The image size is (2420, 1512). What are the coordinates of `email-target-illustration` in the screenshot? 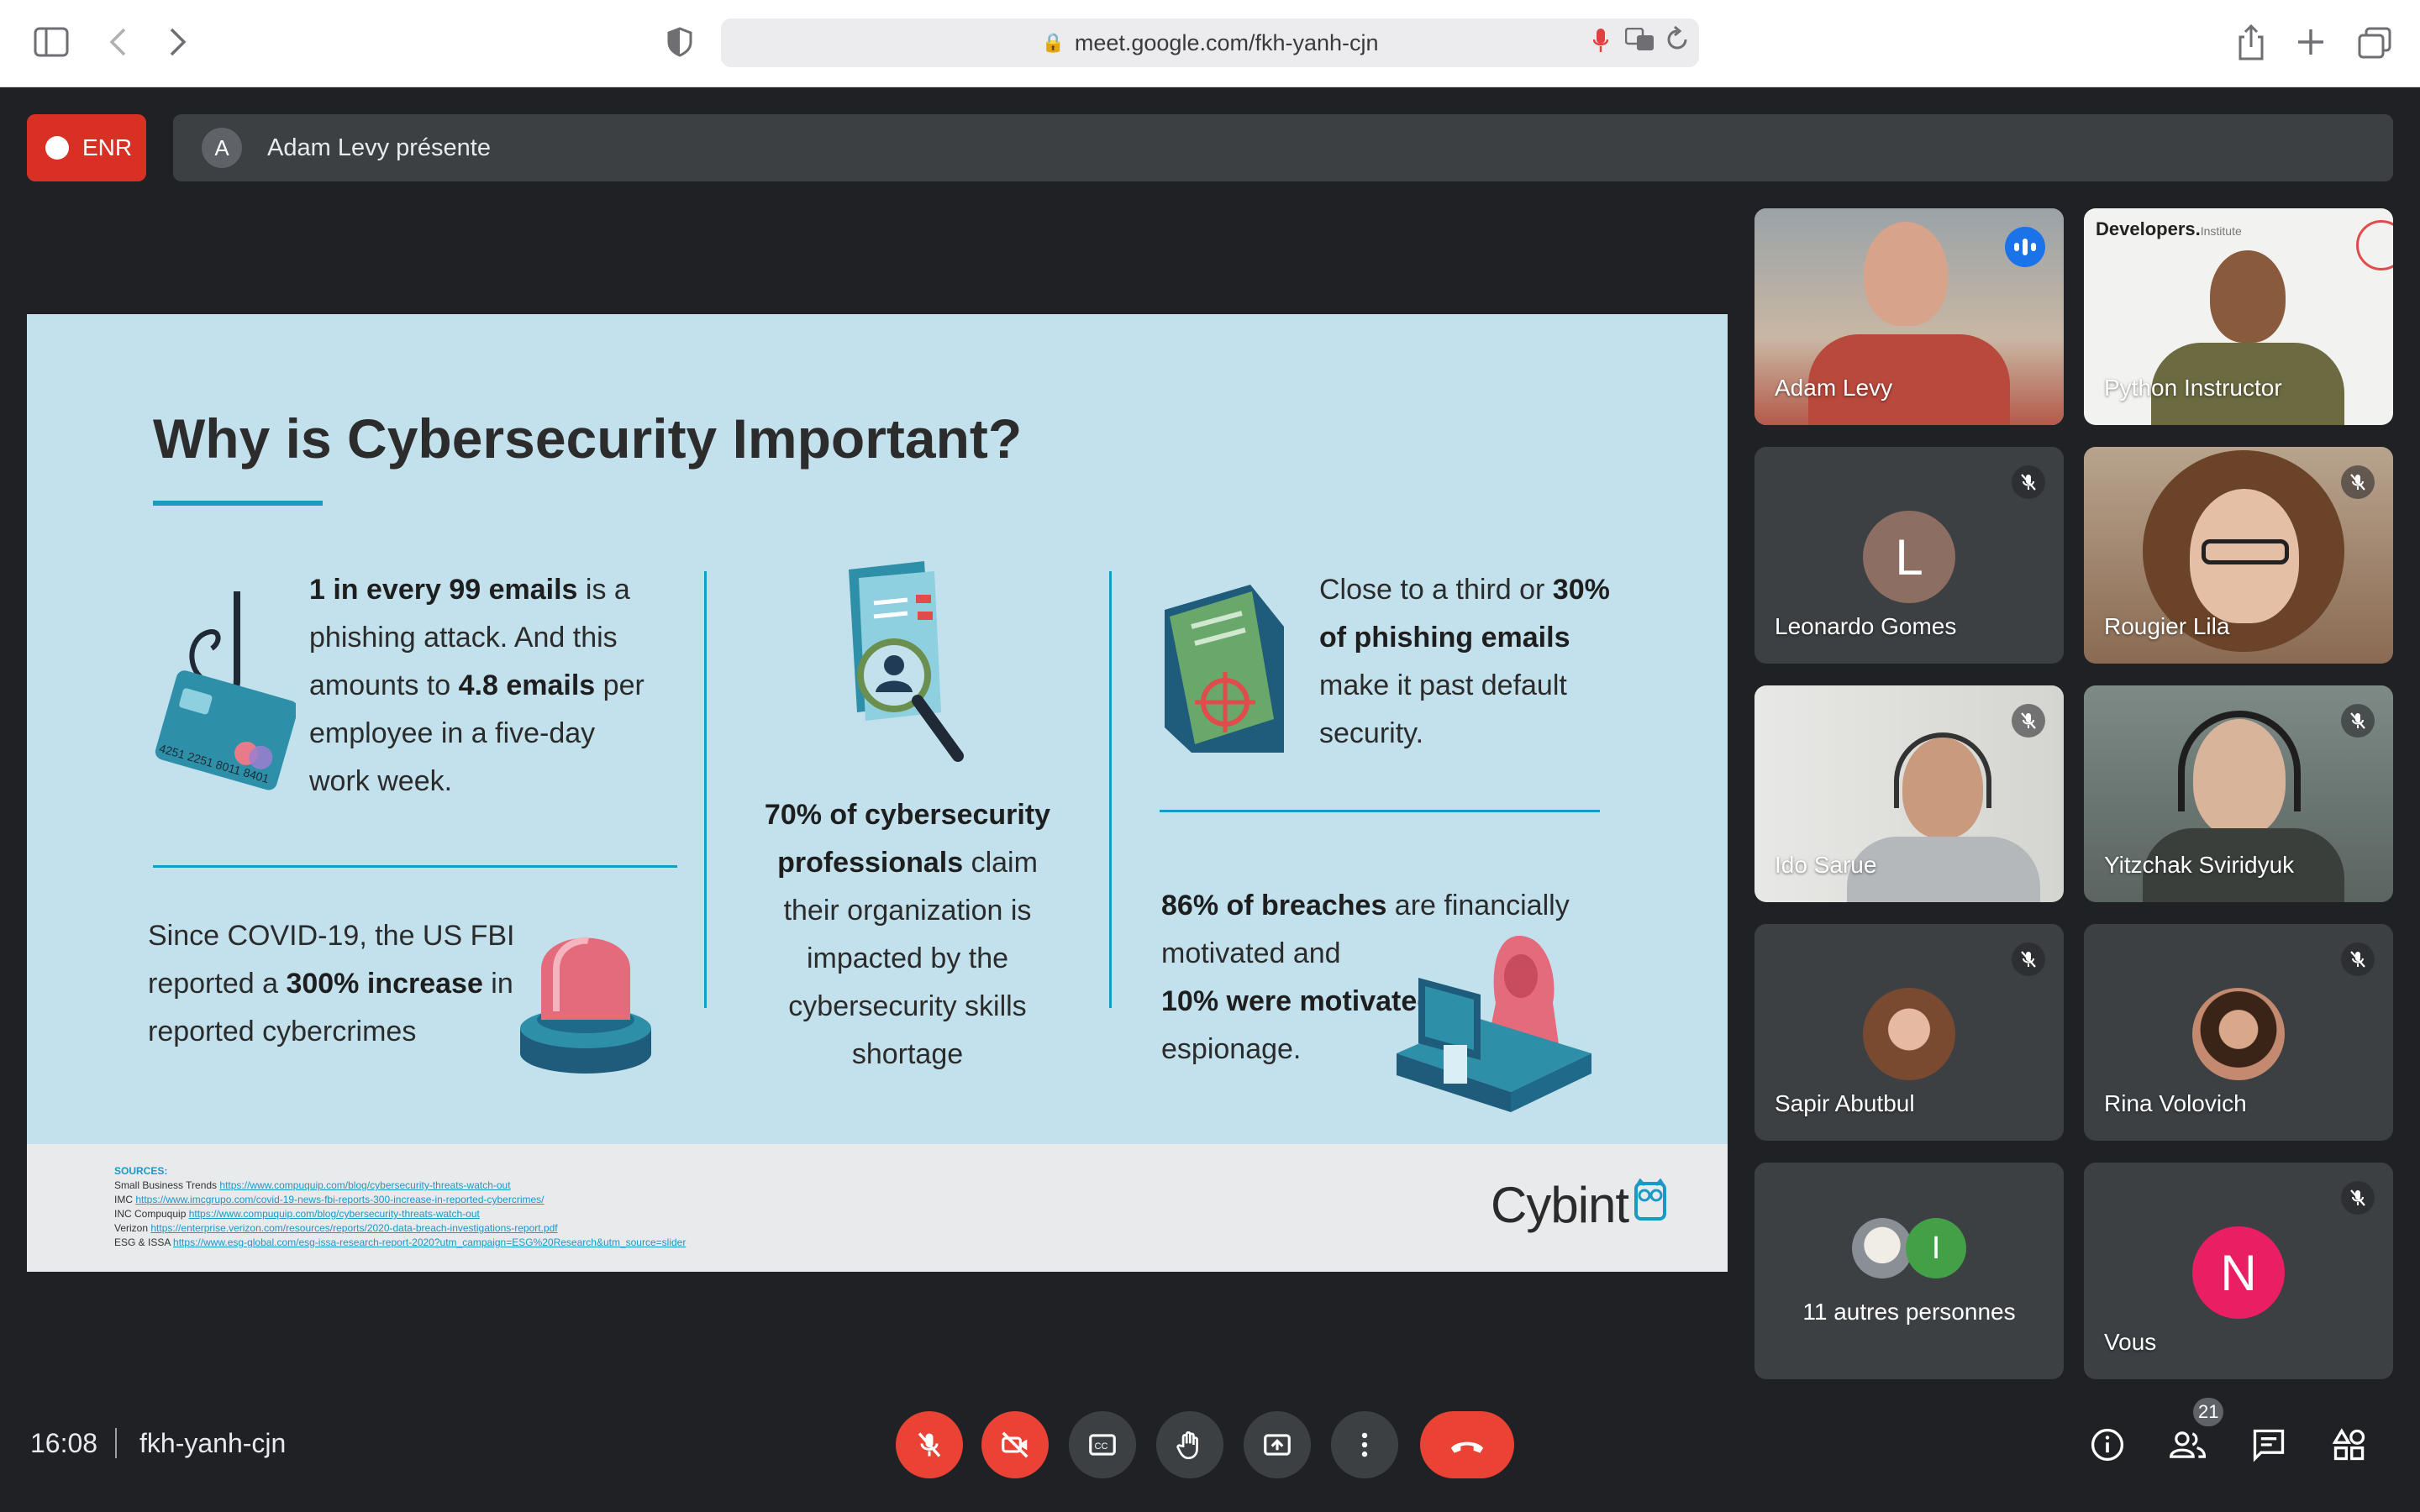 It's located at (1225, 670).